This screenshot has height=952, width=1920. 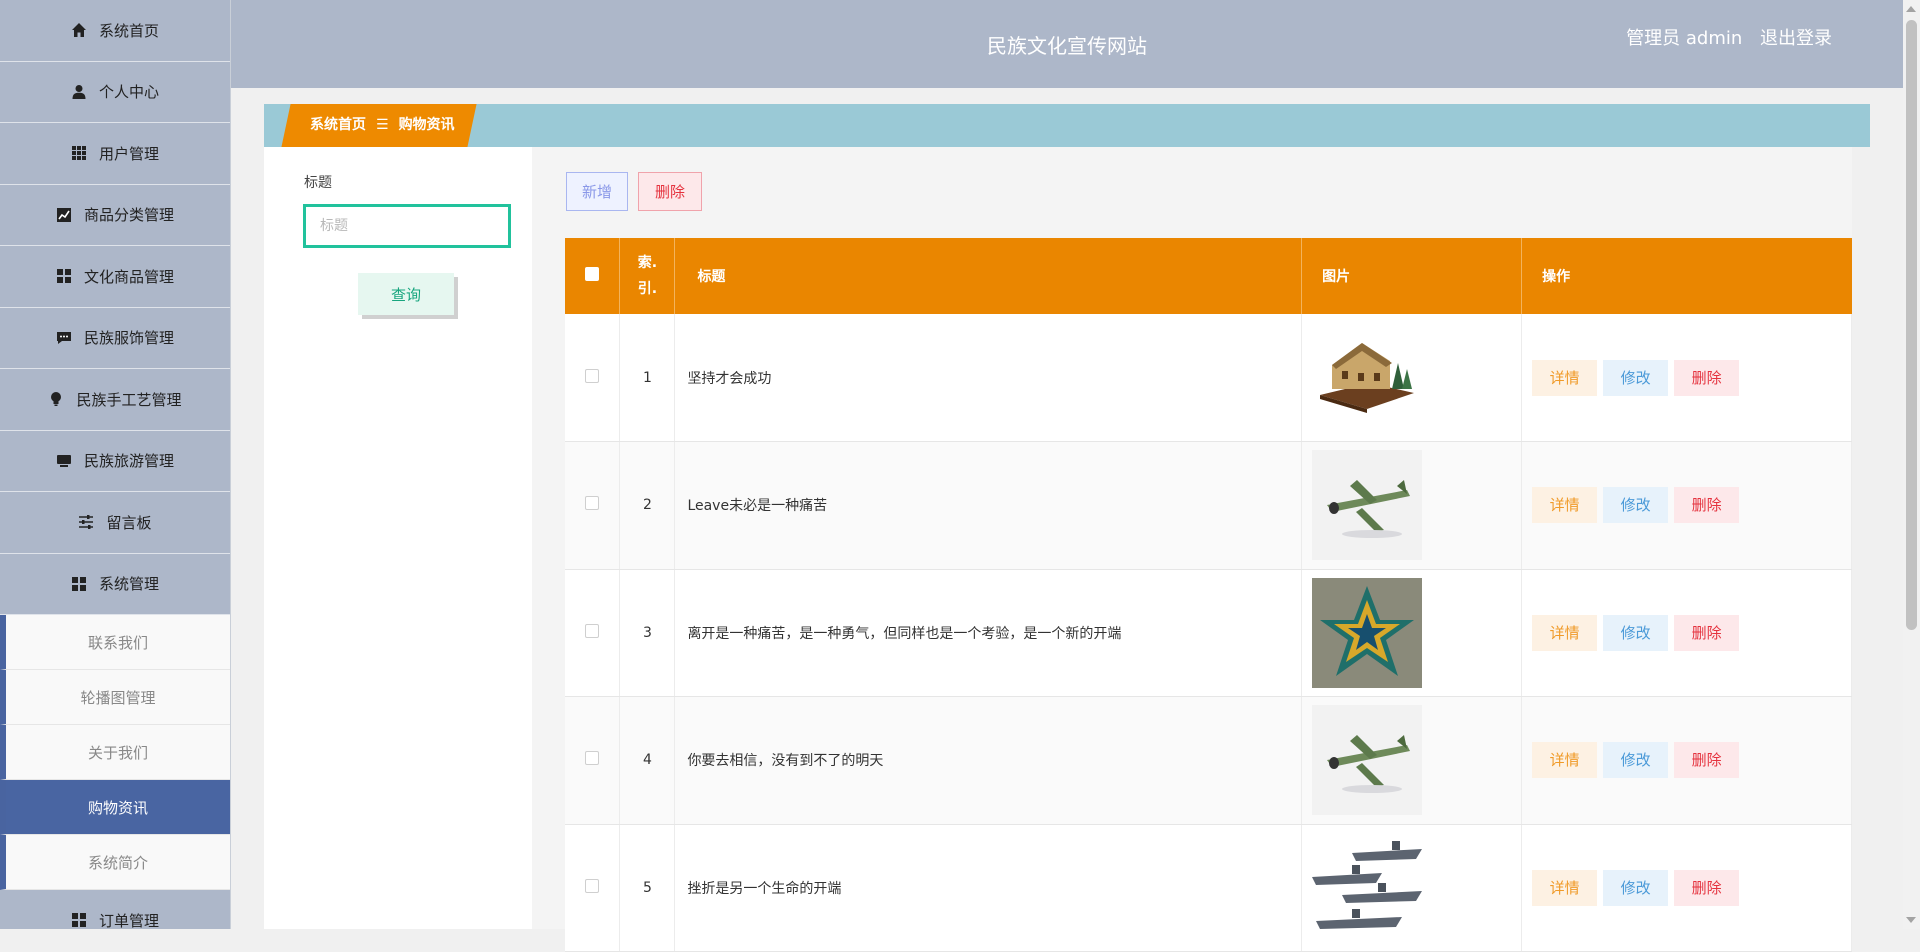 I want to click on user-icon, so click(x=79, y=92).